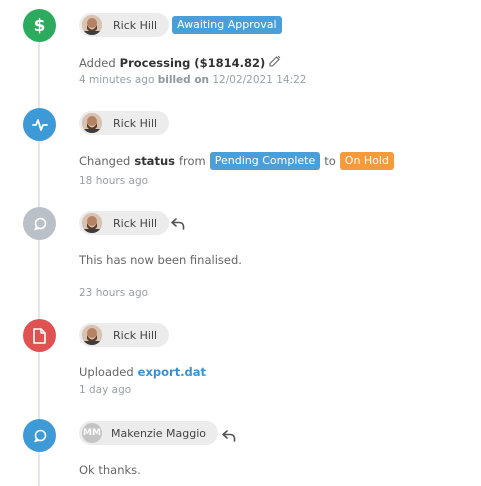 The image size is (481, 486). Describe the element at coordinates (117, 80) in the screenshot. I see `event-time: 4 minutes ago` at that location.